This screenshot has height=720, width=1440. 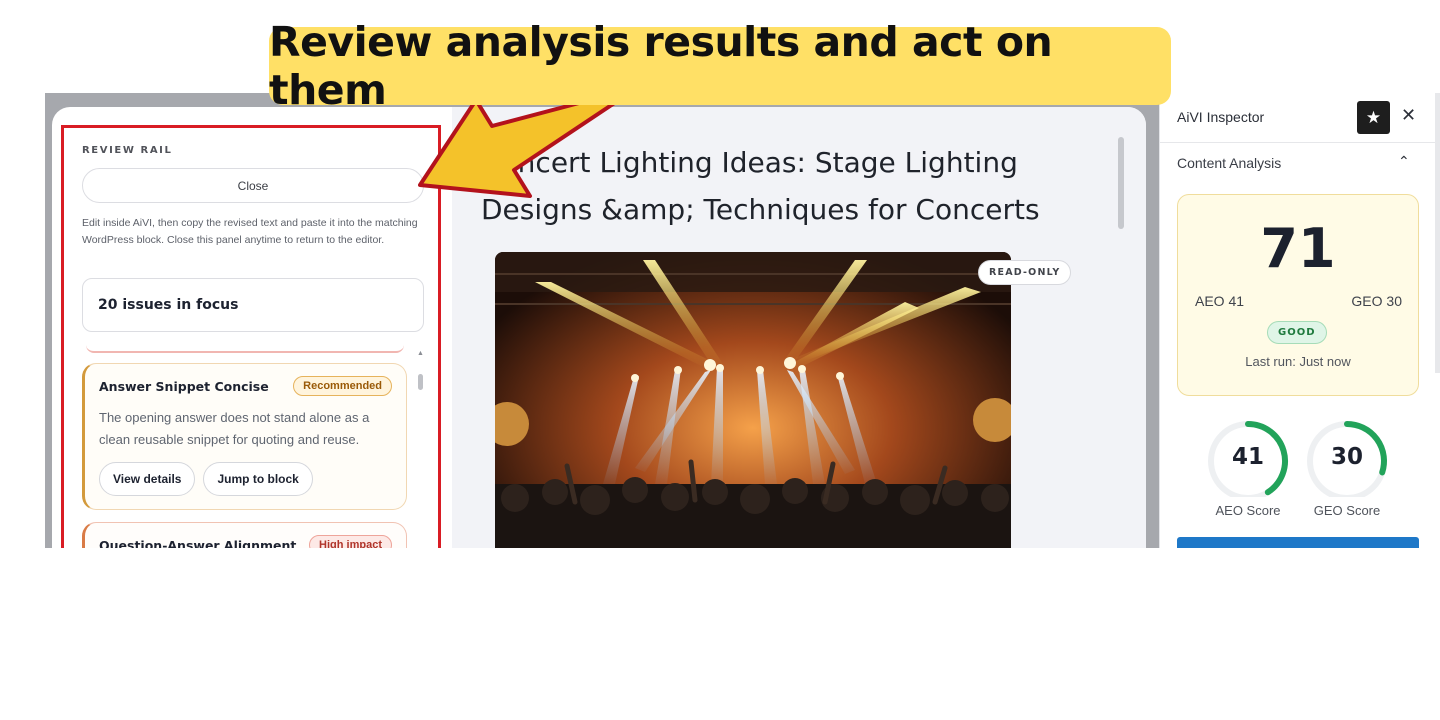 I want to click on tutorial-callout: Review analysis results and act on them, so click(x=720, y=66).